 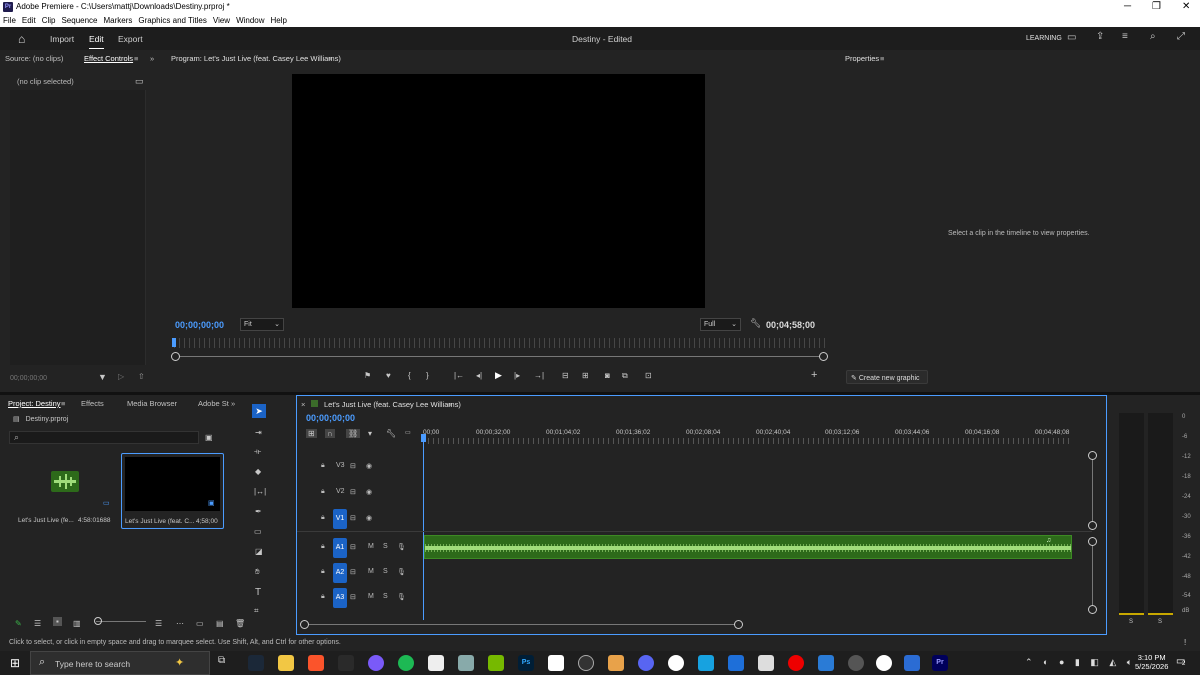 I want to click on solo-left: S, so click(x=1131, y=622).